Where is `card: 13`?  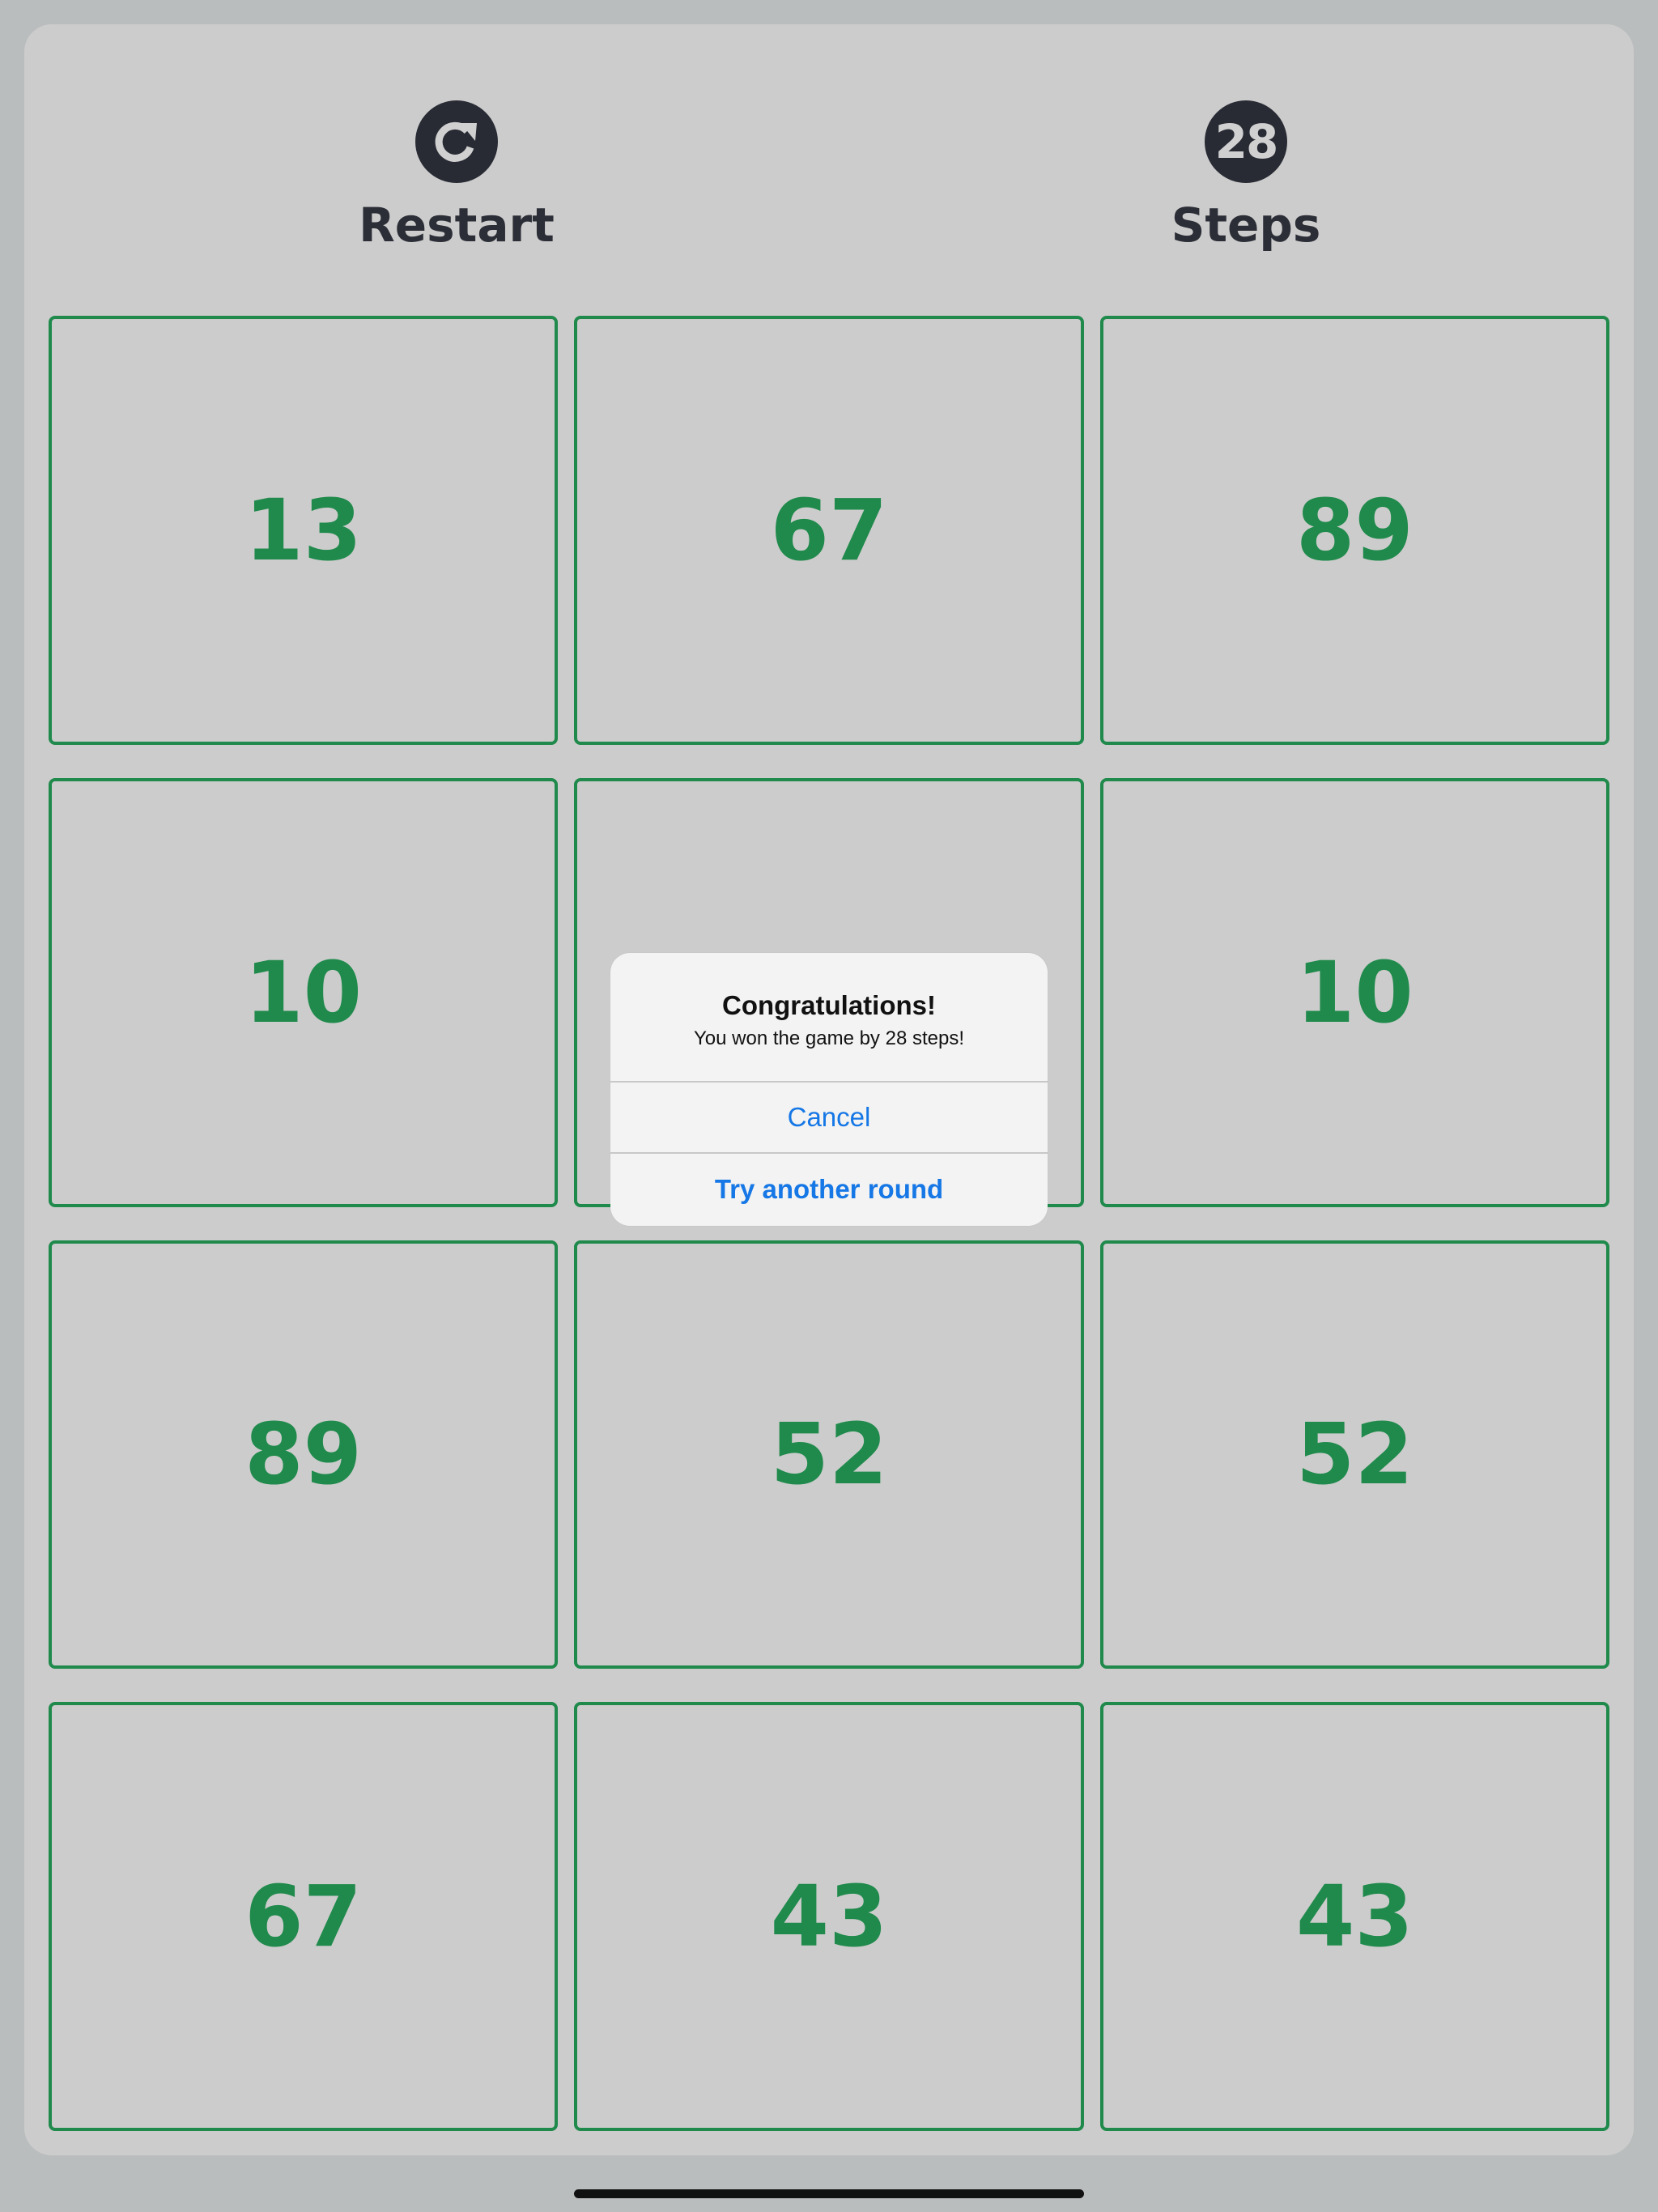 card: 13 is located at coordinates (304, 531).